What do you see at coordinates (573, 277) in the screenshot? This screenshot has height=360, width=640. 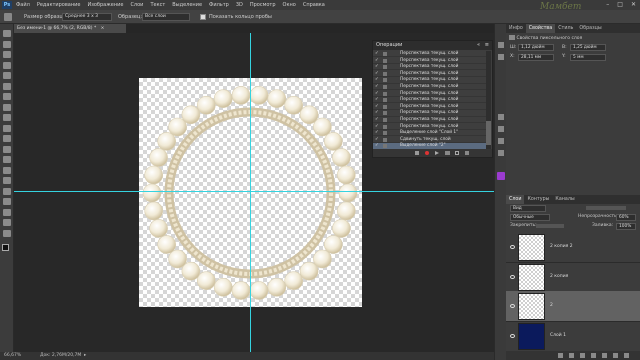 I see `layer-row: 2 копия` at bounding box center [573, 277].